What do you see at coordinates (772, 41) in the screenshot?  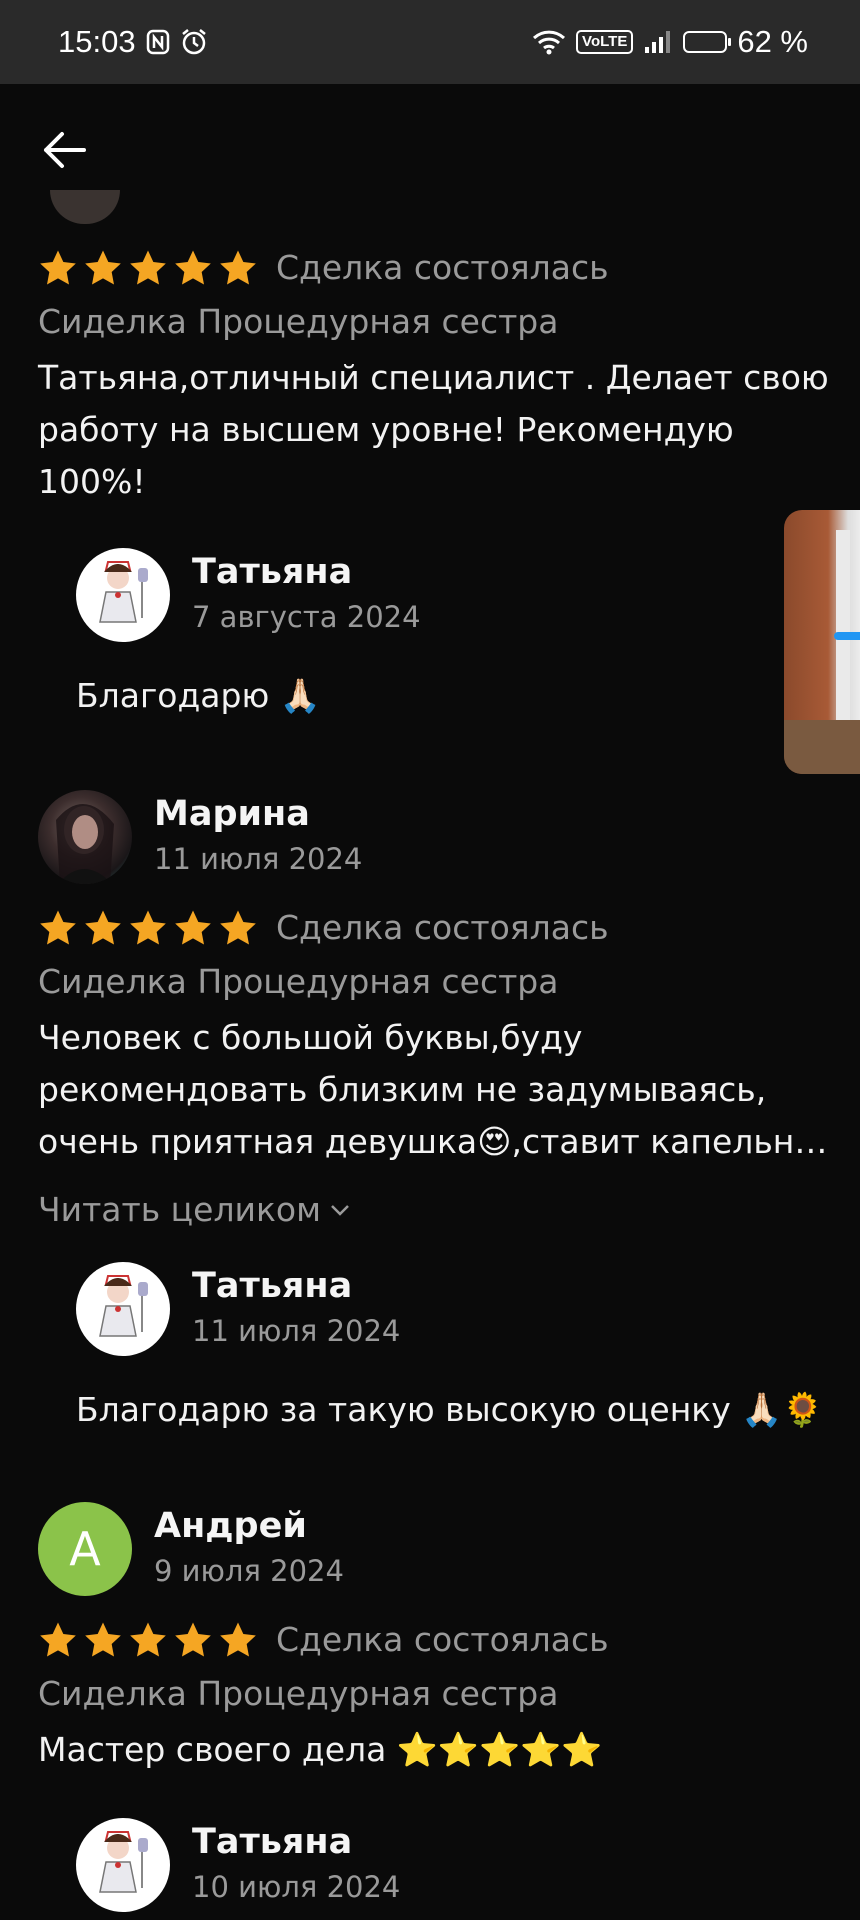 I see `battery-percent: 62 %` at bounding box center [772, 41].